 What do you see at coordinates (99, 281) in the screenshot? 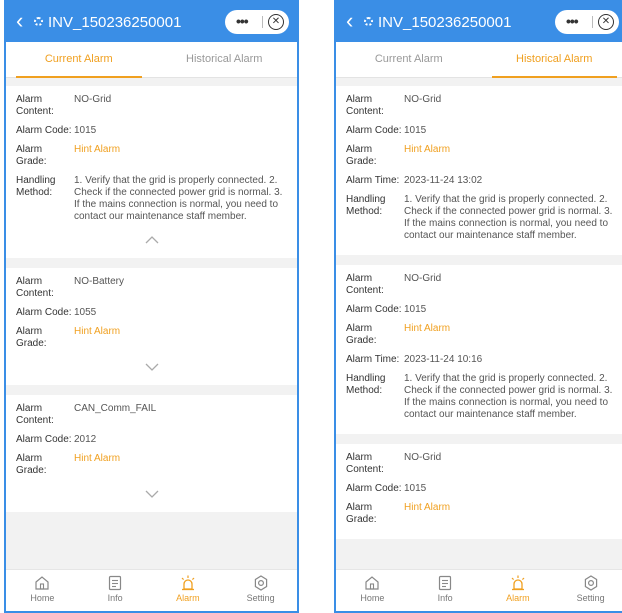
I see `alarm-content-value: NO-Battery` at bounding box center [99, 281].